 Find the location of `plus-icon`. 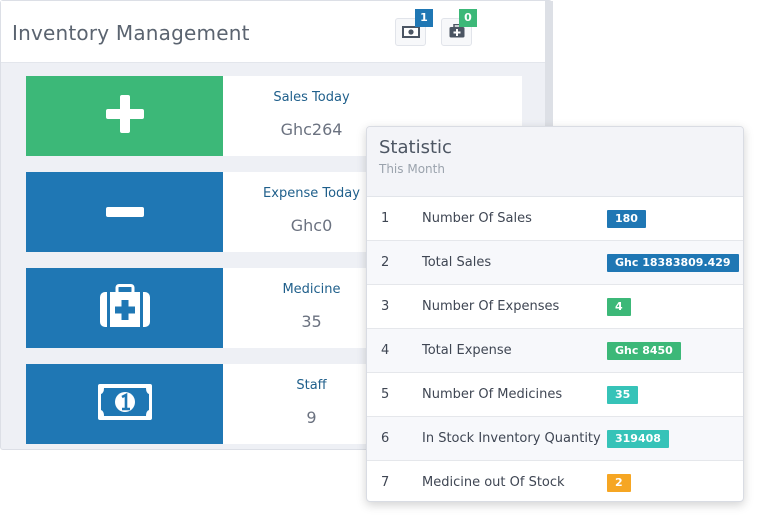

plus-icon is located at coordinates (125, 116).